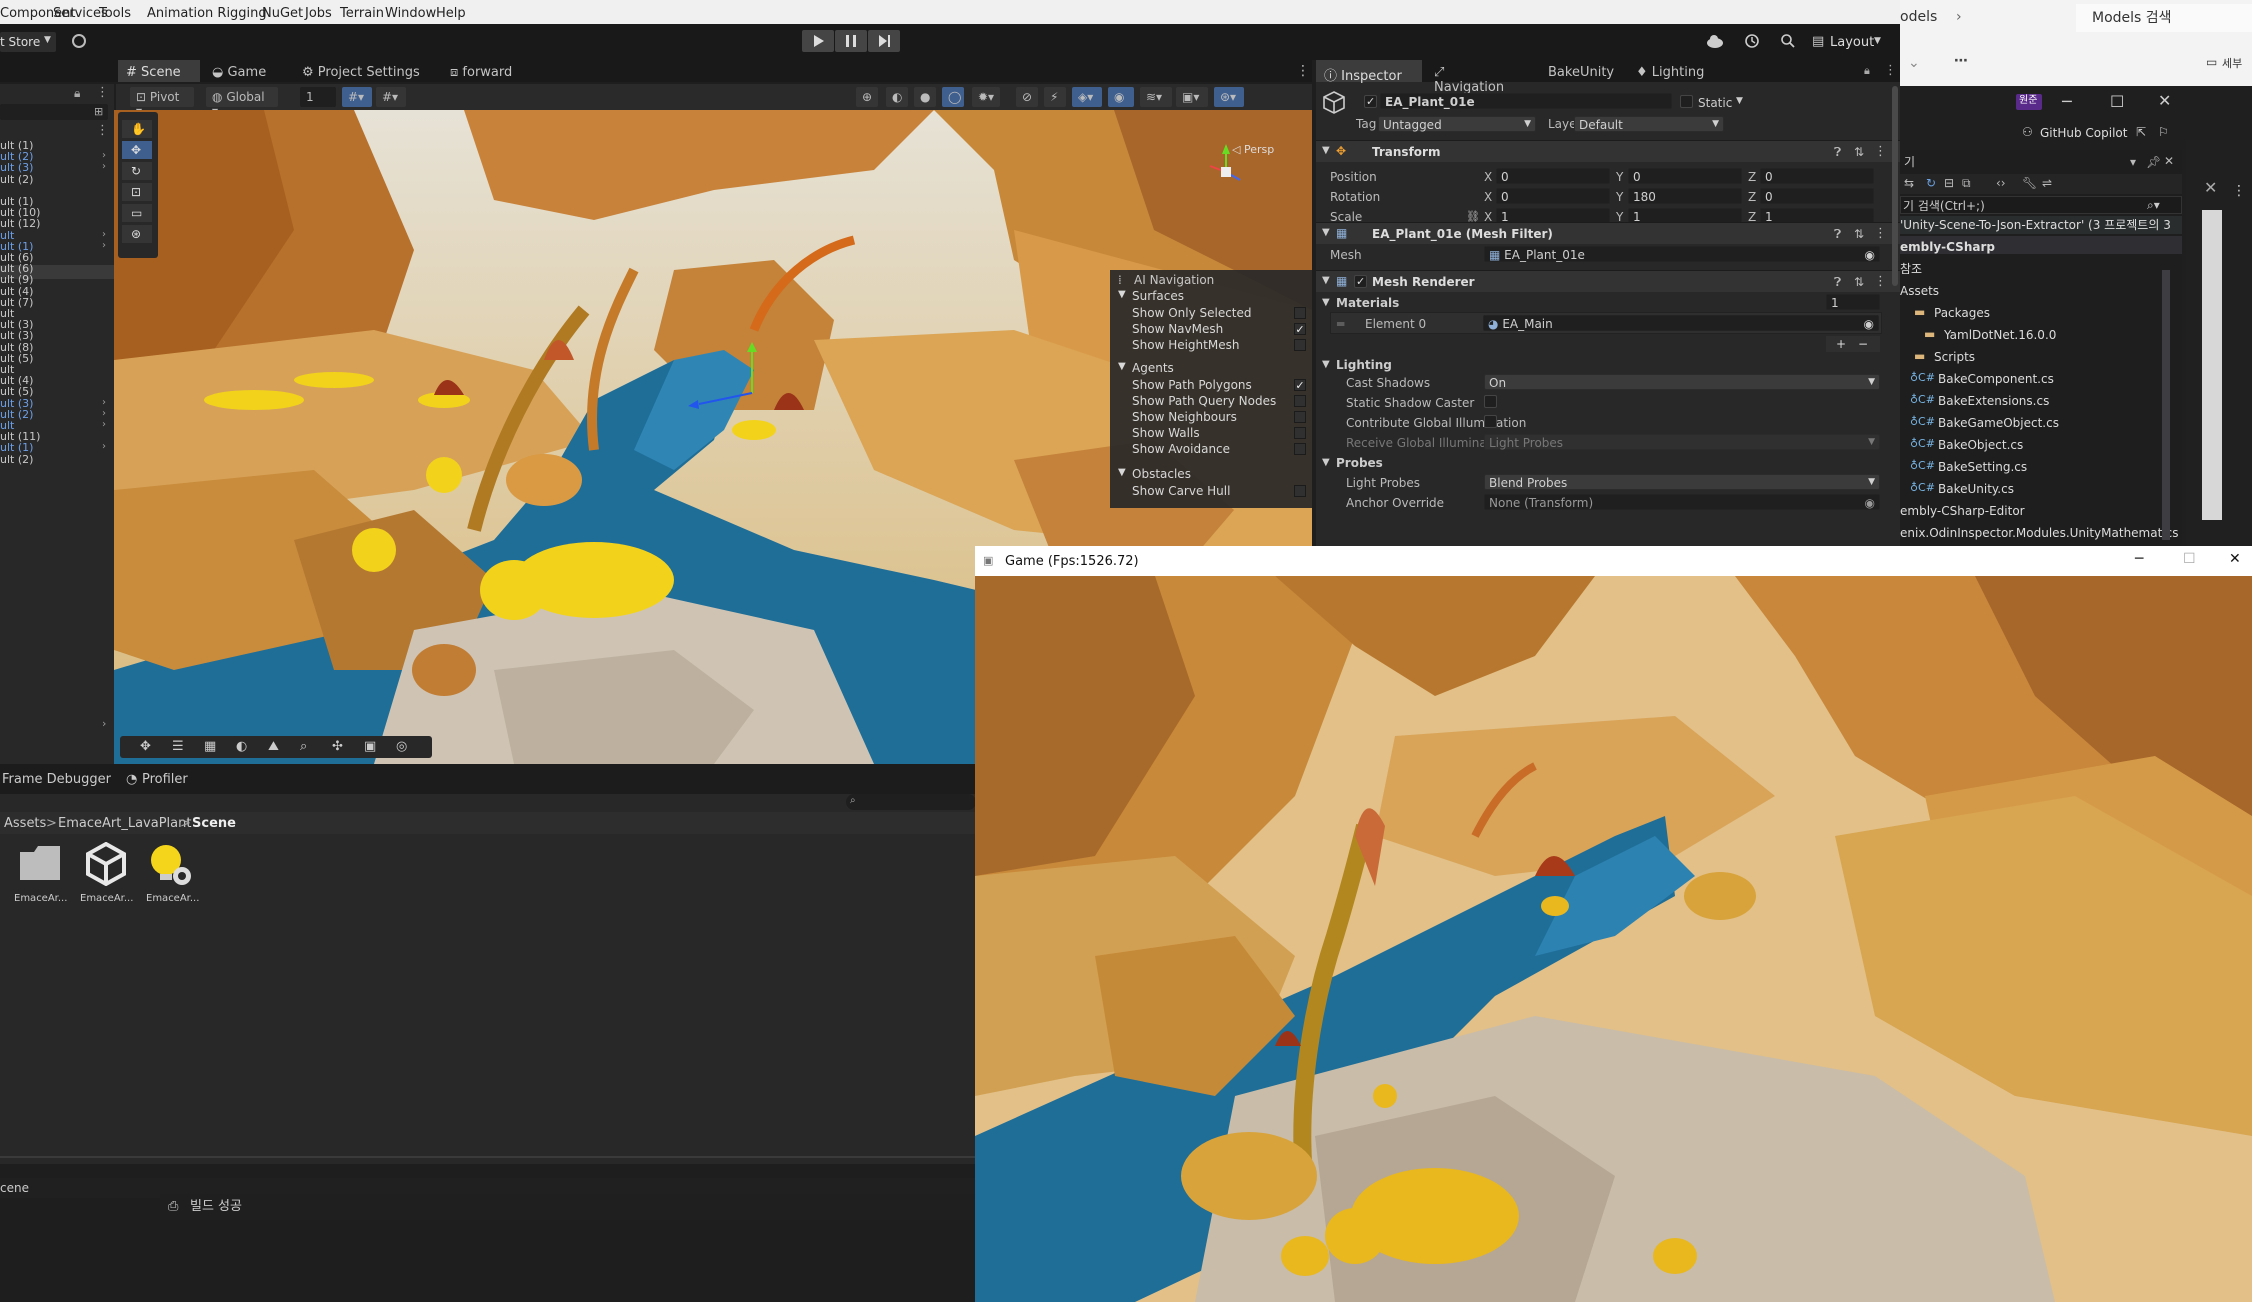 This screenshot has width=2252, height=1302. What do you see at coordinates (178, 746) in the screenshot?
I see `align-icon: ☰` at bounding box center [178, 746].